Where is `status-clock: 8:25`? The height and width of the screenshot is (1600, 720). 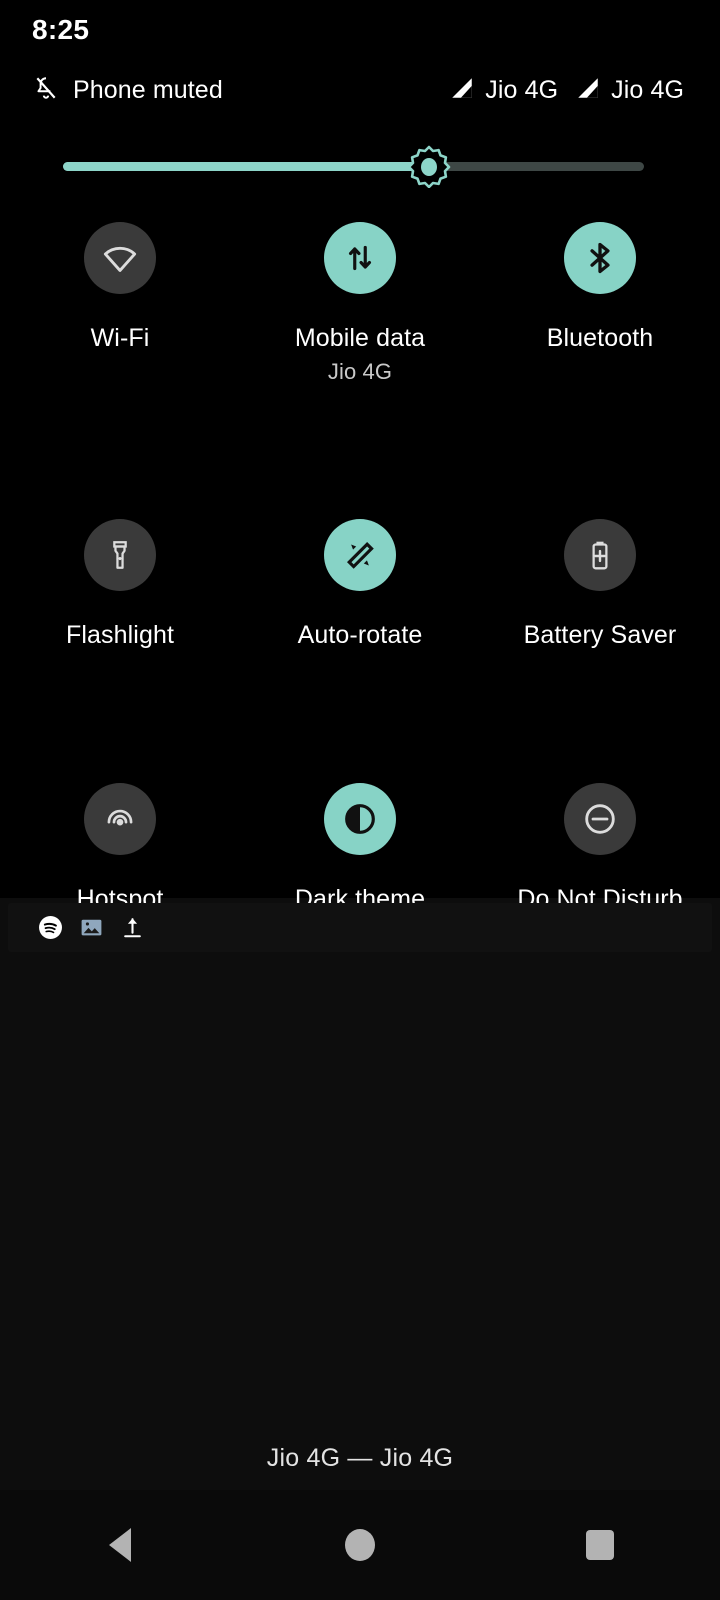
status-clock: 8:25 is located at coordinates (61, 29).